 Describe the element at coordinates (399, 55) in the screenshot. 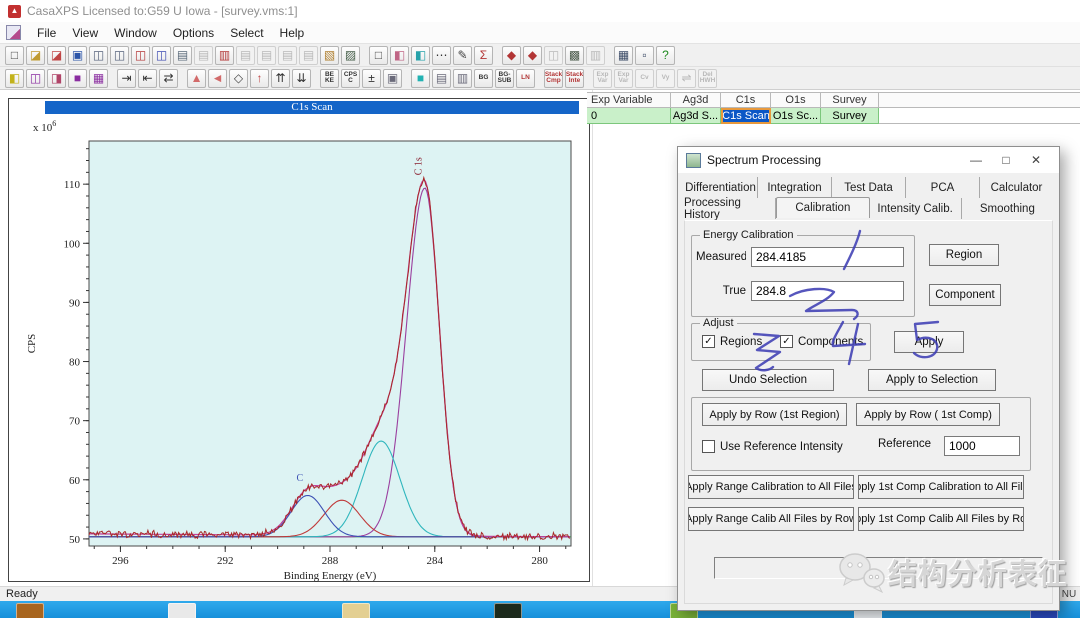

I see `frame-button: ◧` at that location.